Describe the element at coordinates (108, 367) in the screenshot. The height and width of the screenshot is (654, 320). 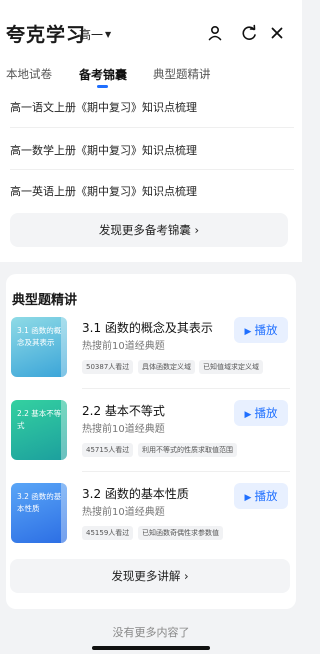
I see `view-count-tag: 50387人看过` at that location.